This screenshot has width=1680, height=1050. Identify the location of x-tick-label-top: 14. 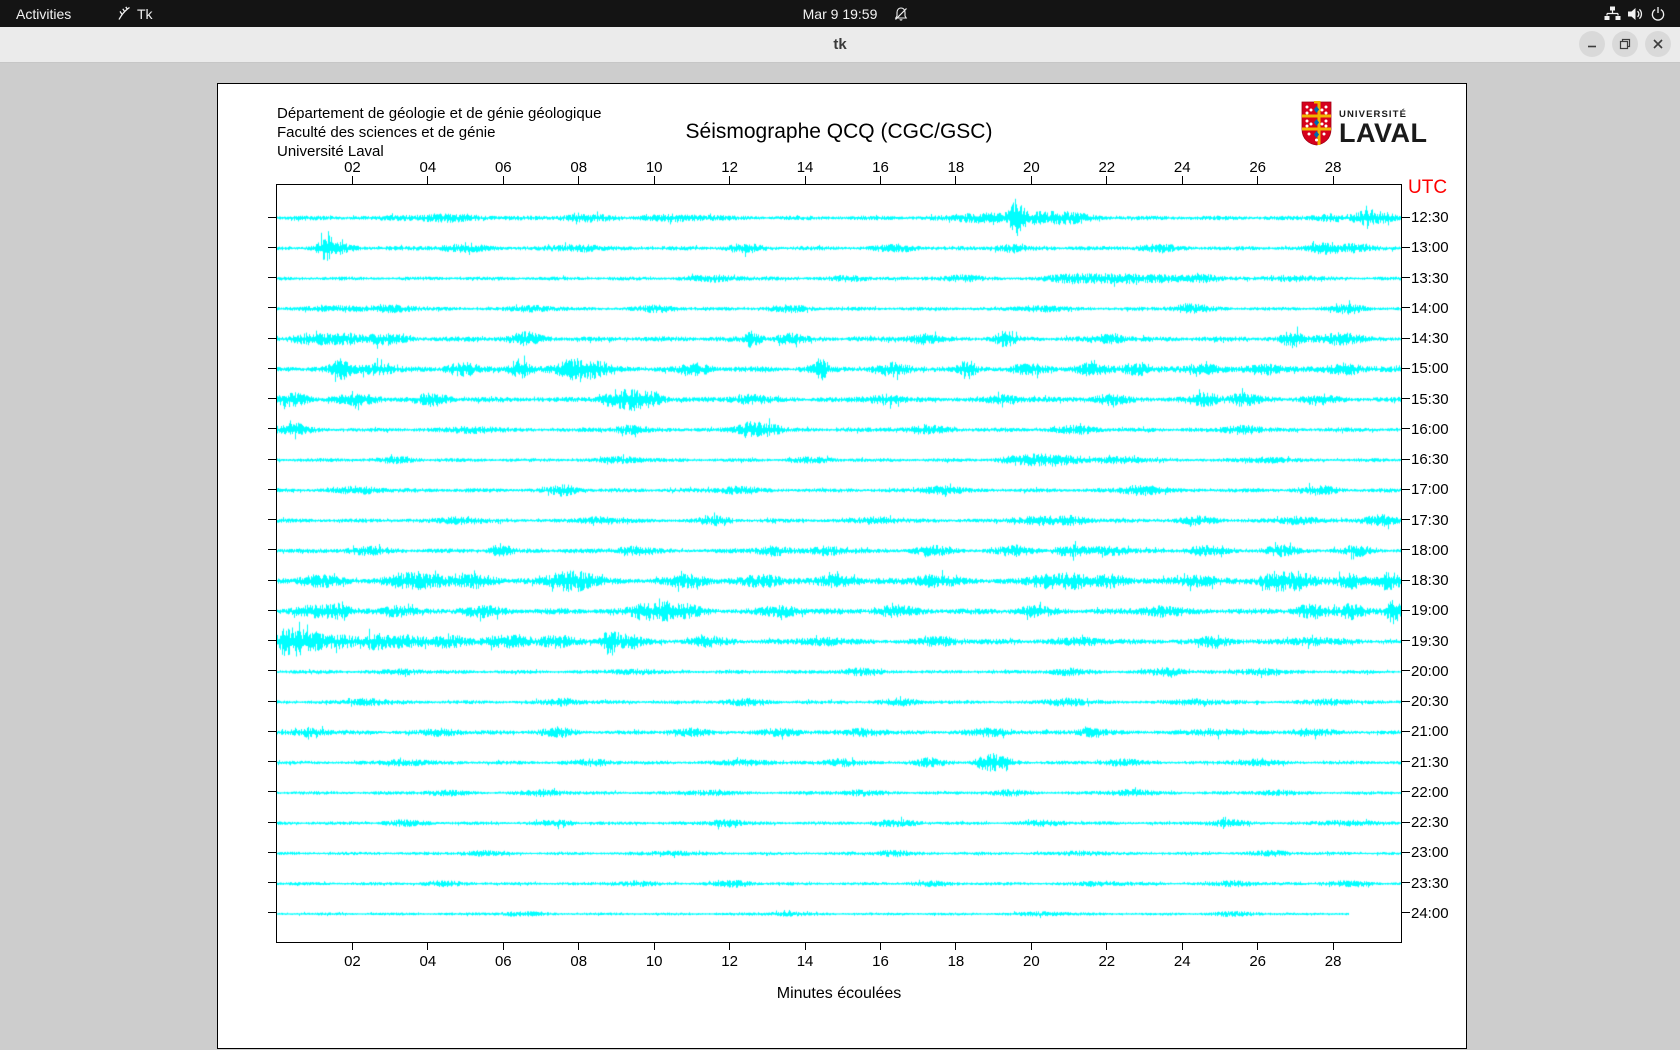
(805, 167).